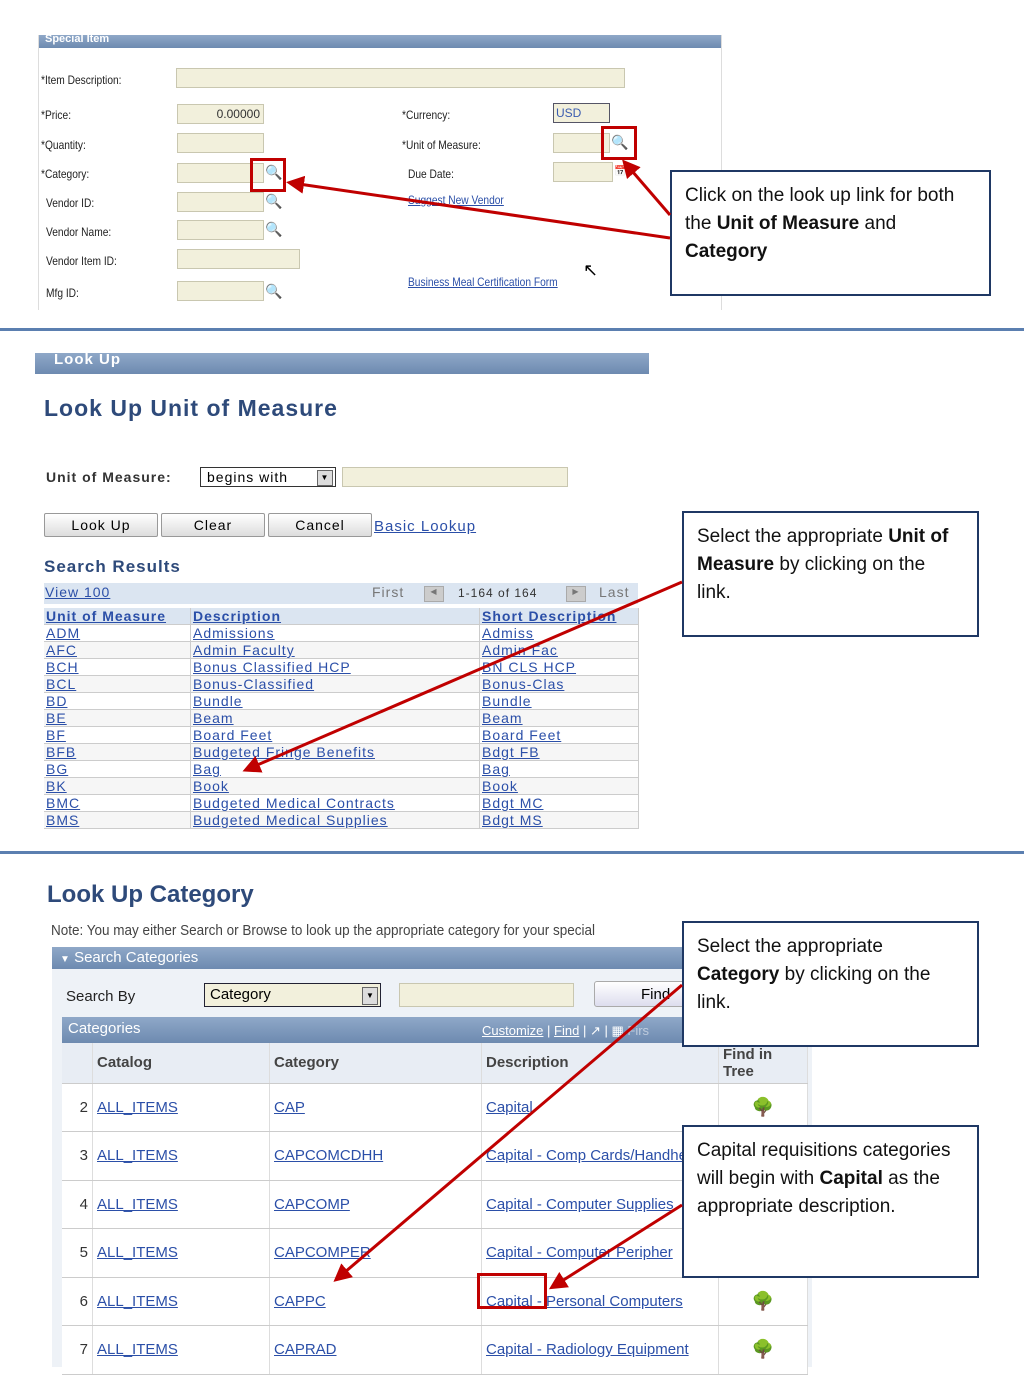  Describe the element at coordinates (322, 1252) in the screenshot. I see `category-link: CAPCOMPER` at that location.